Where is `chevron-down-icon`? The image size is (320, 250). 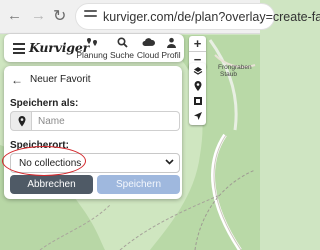
chevron-down-icon is located at coordinates (169, 162).